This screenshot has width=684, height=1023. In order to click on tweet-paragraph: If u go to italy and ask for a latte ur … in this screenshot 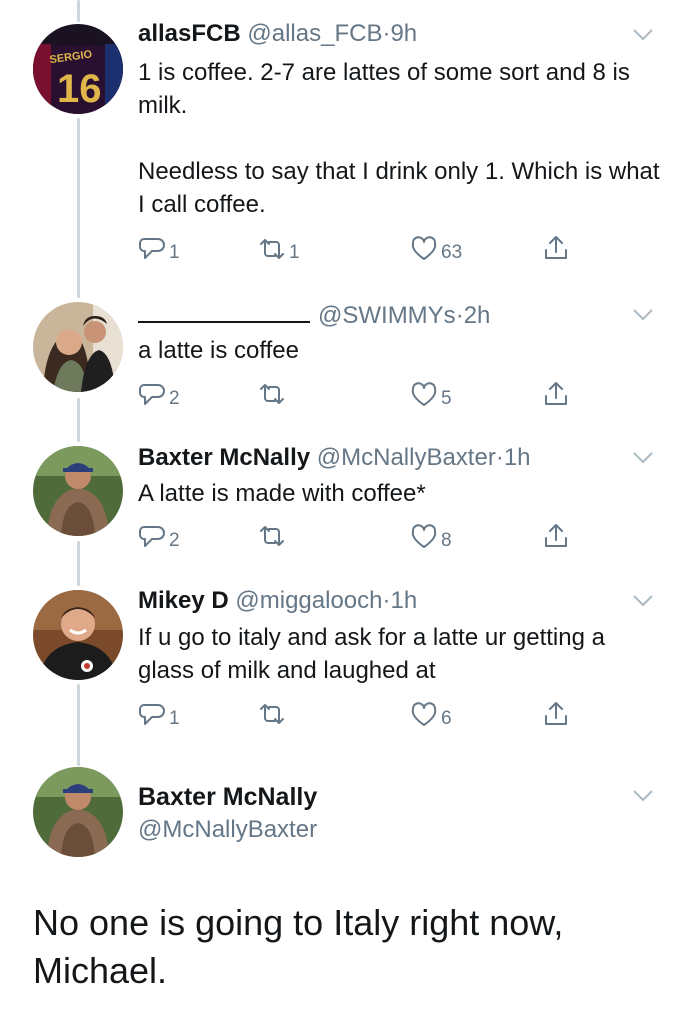, I will do `click(371, 654)`.